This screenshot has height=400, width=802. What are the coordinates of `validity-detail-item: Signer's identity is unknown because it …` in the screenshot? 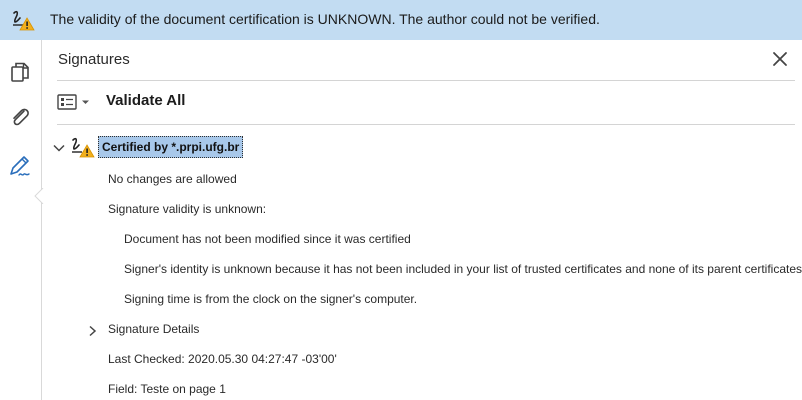 It's located at (463, 269).